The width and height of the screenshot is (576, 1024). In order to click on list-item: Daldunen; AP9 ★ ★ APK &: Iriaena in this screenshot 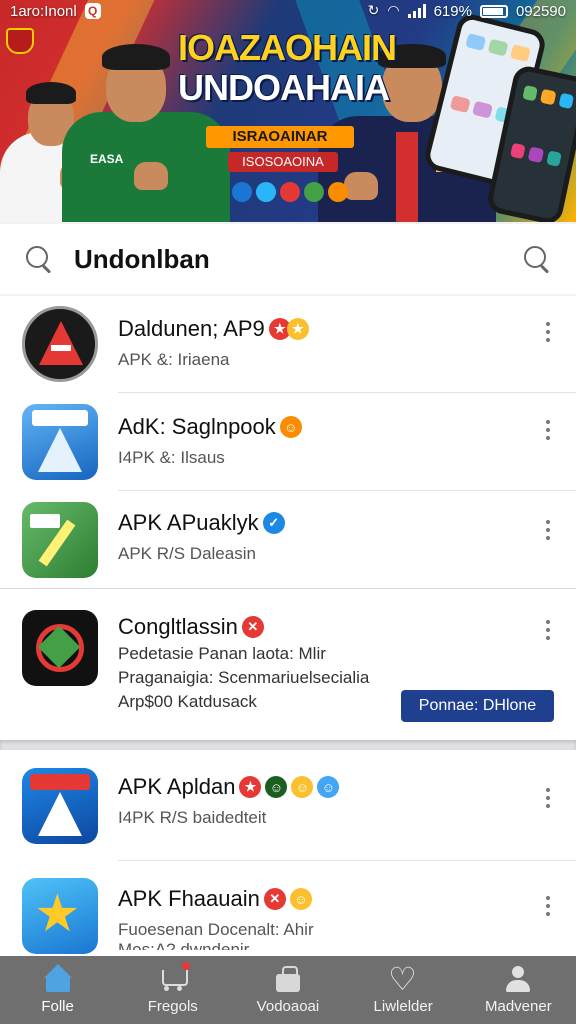, I will do `click(288, 345)`.